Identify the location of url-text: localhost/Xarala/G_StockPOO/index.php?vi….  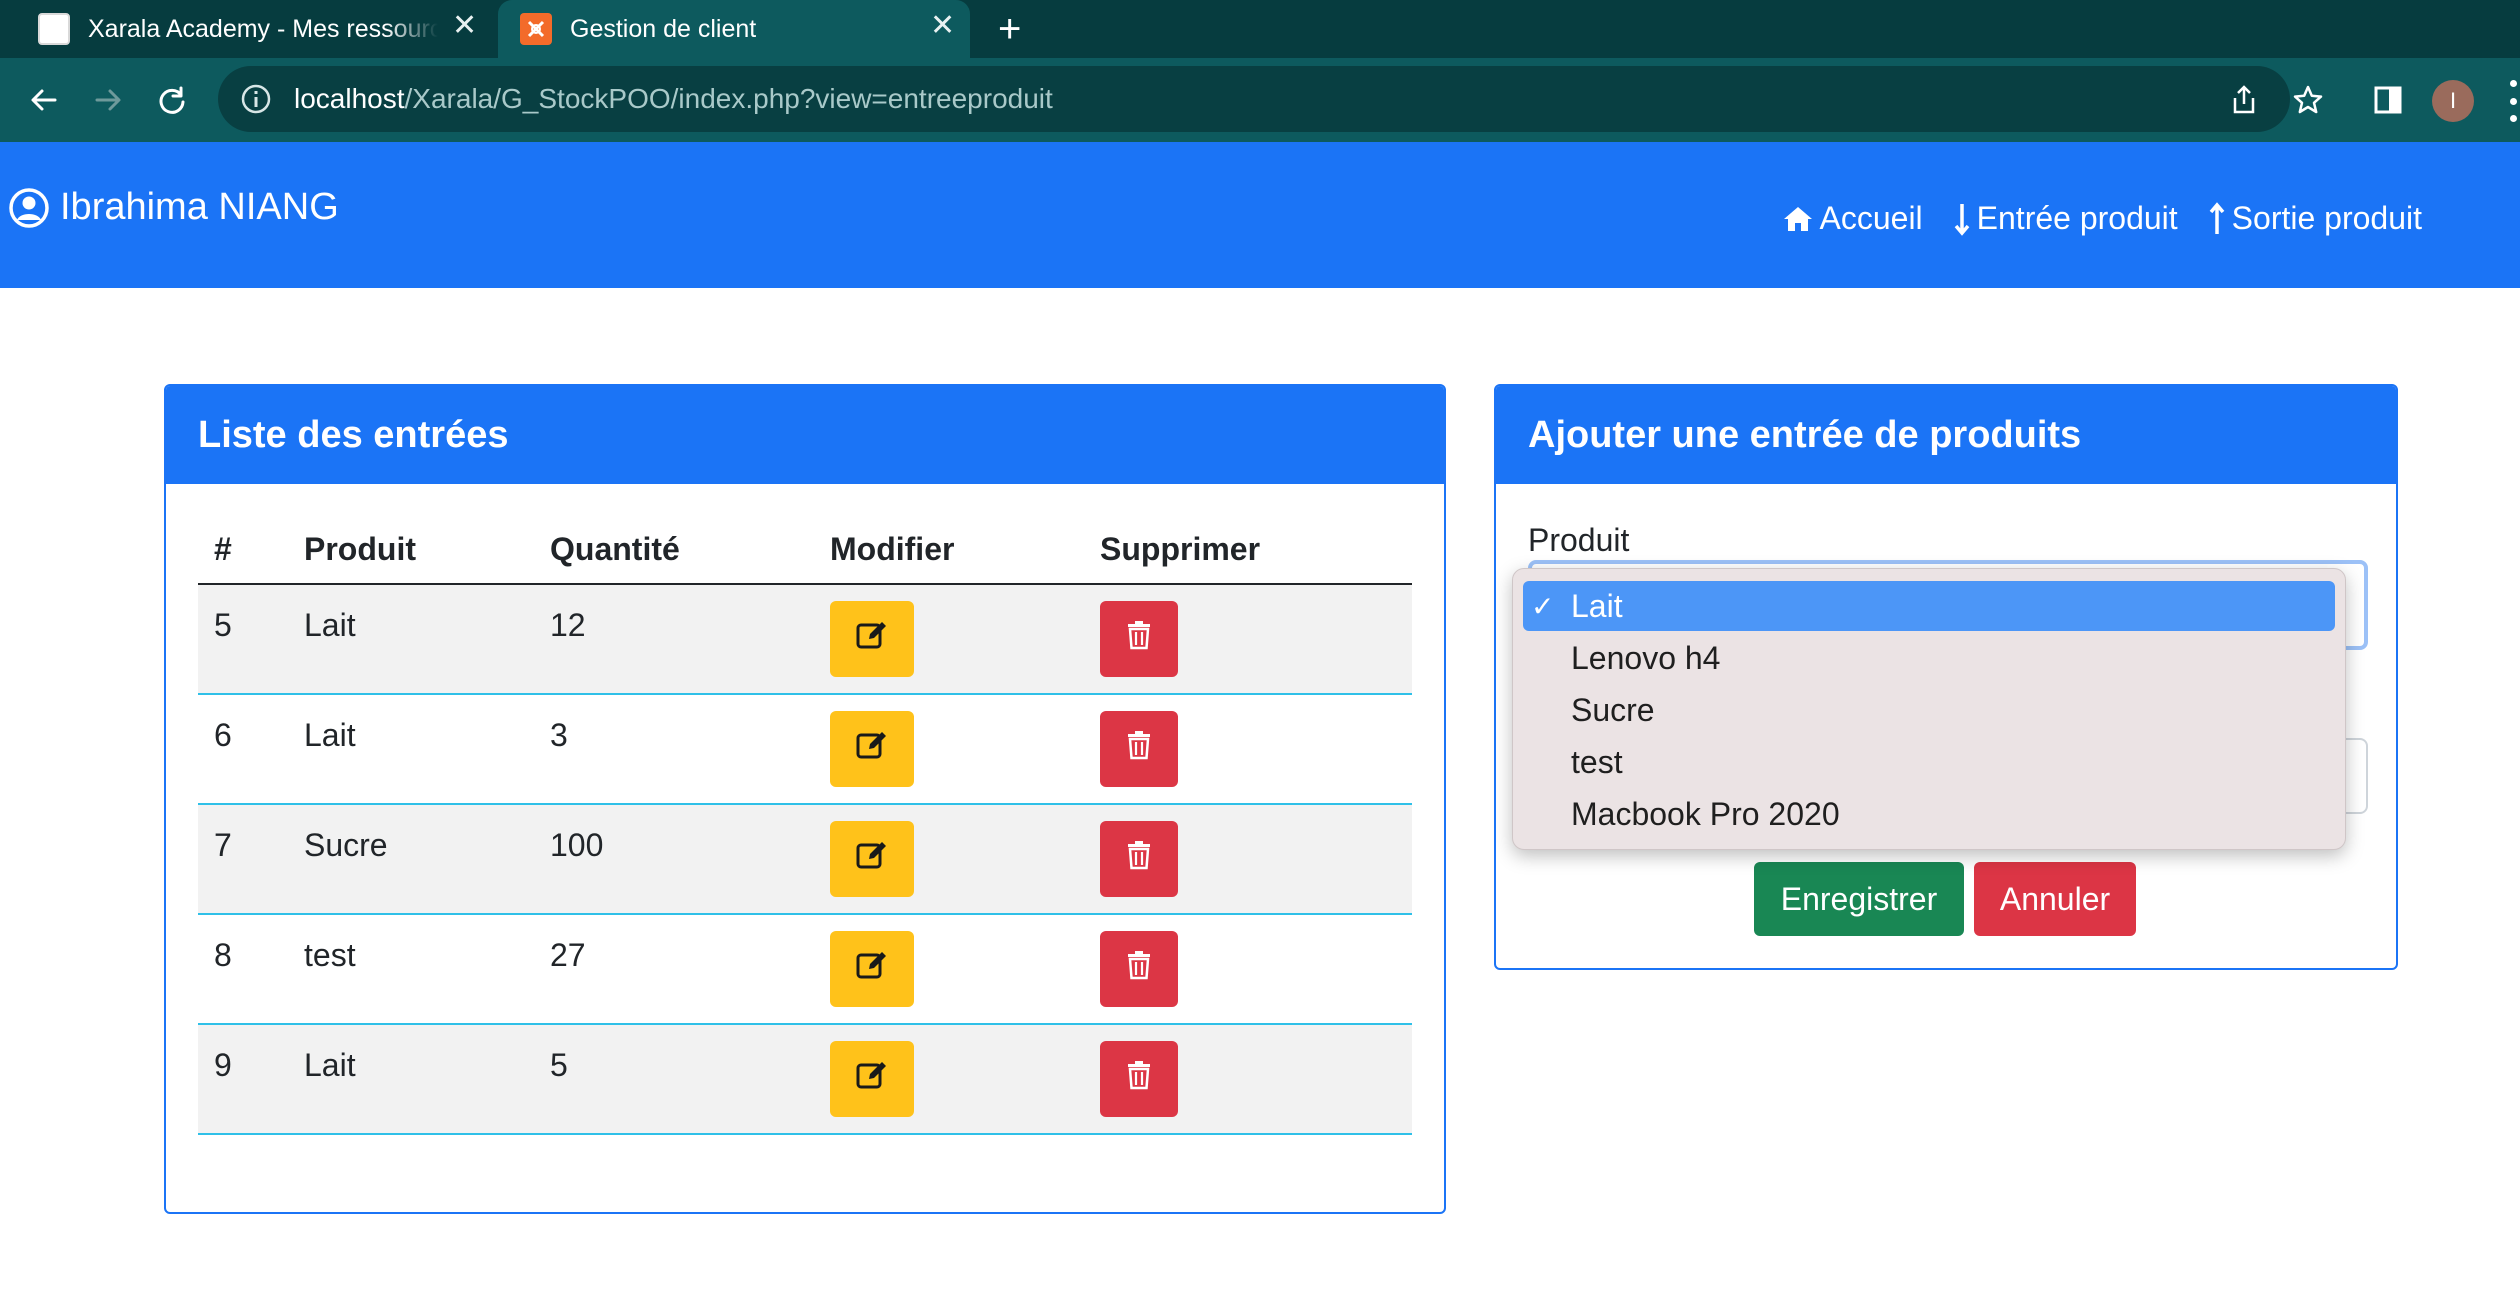
(673, 98).